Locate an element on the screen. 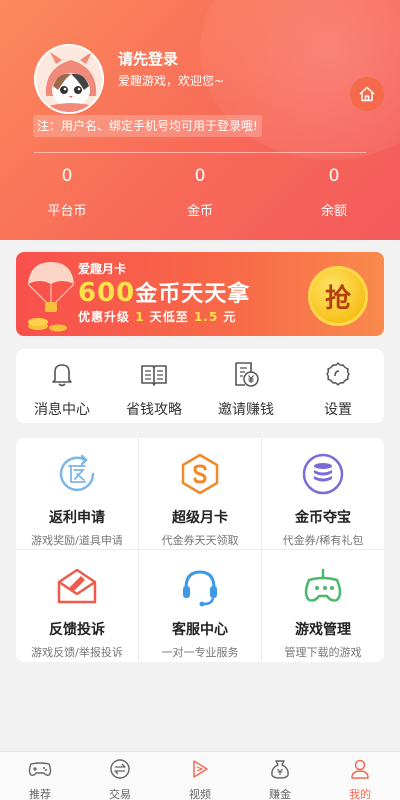  headset-icon is located at coordinates (200, 588).